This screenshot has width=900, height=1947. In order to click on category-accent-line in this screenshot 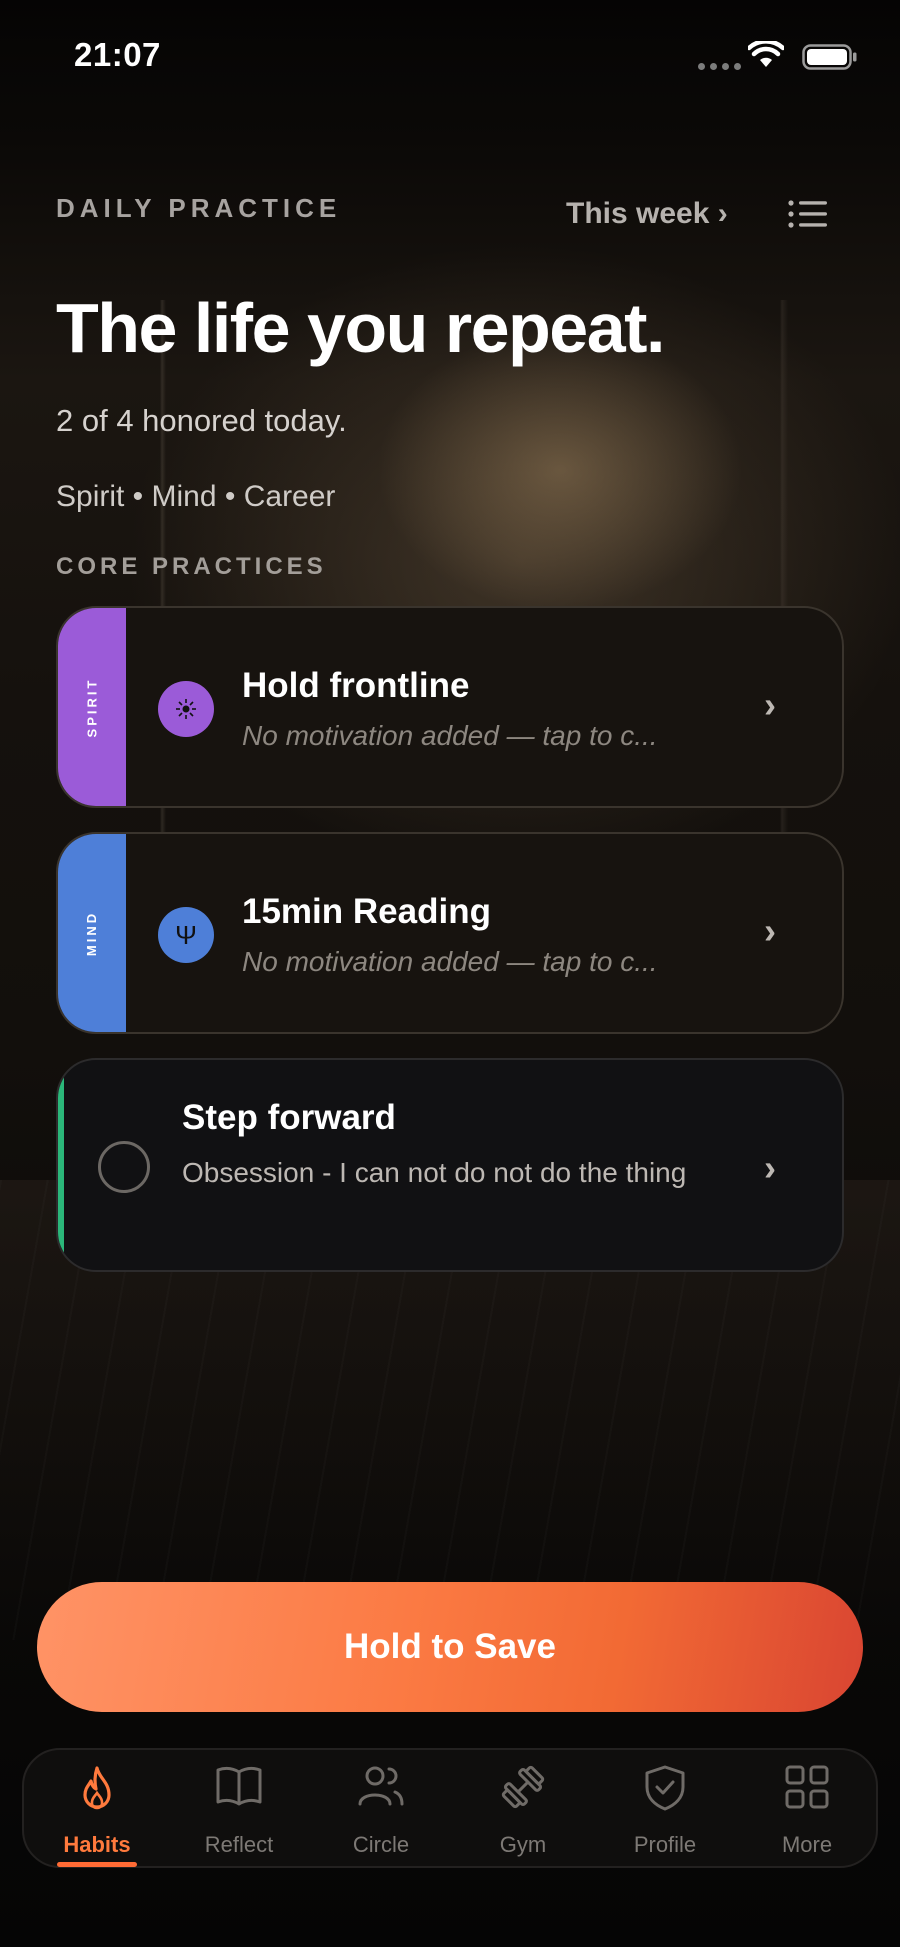, I will do `click(61, 1165)`.